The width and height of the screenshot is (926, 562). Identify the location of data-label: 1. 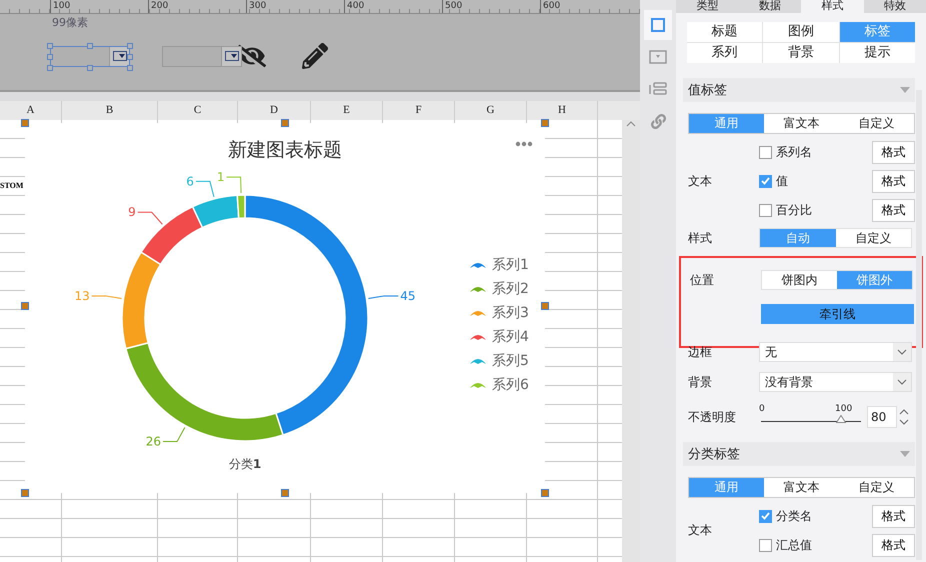
(220, 177).